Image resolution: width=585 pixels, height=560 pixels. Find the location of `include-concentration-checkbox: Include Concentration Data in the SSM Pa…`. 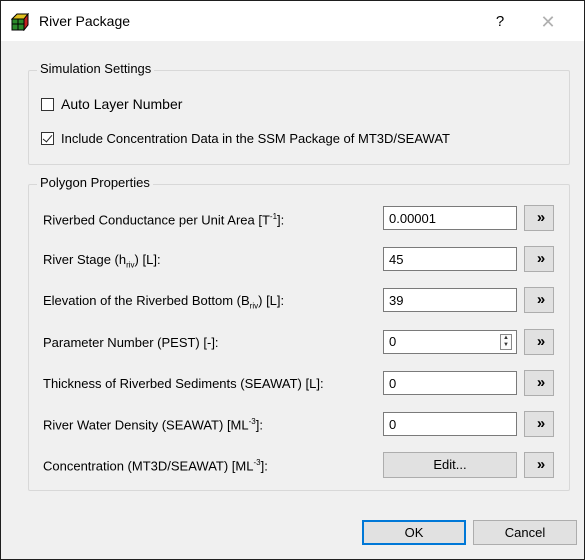

include-concentration-checkbox: Include Concentration Data in the SSM Pa… is located at coordinates (245, 138).